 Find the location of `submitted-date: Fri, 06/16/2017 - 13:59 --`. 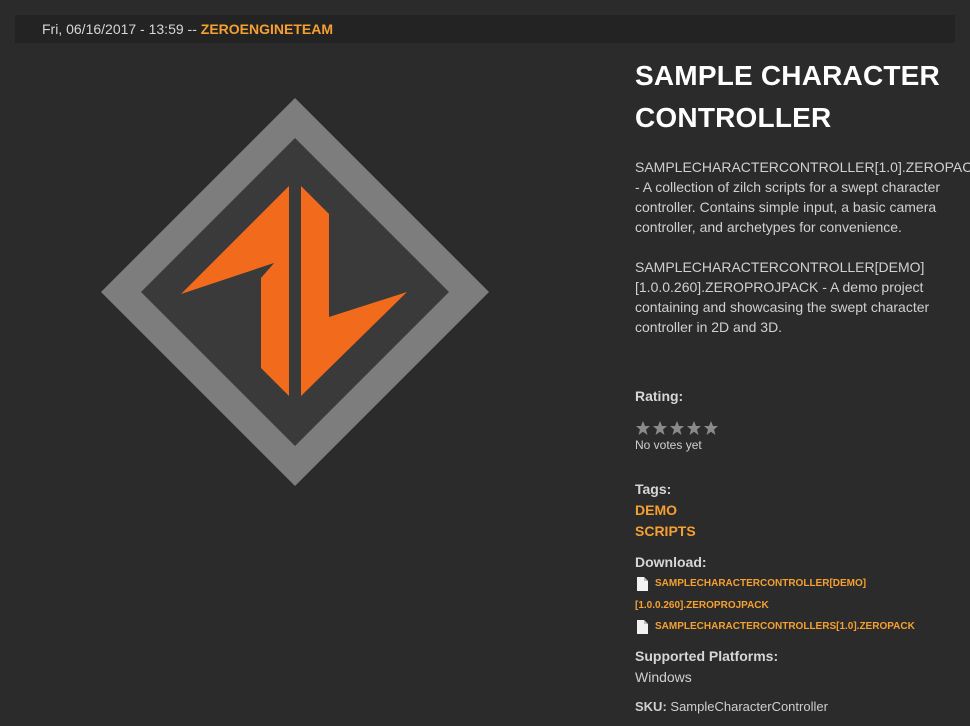

submitted-date: Fri, 06/16/2017 - 13:59 -- is located at coordinates (121, 29).